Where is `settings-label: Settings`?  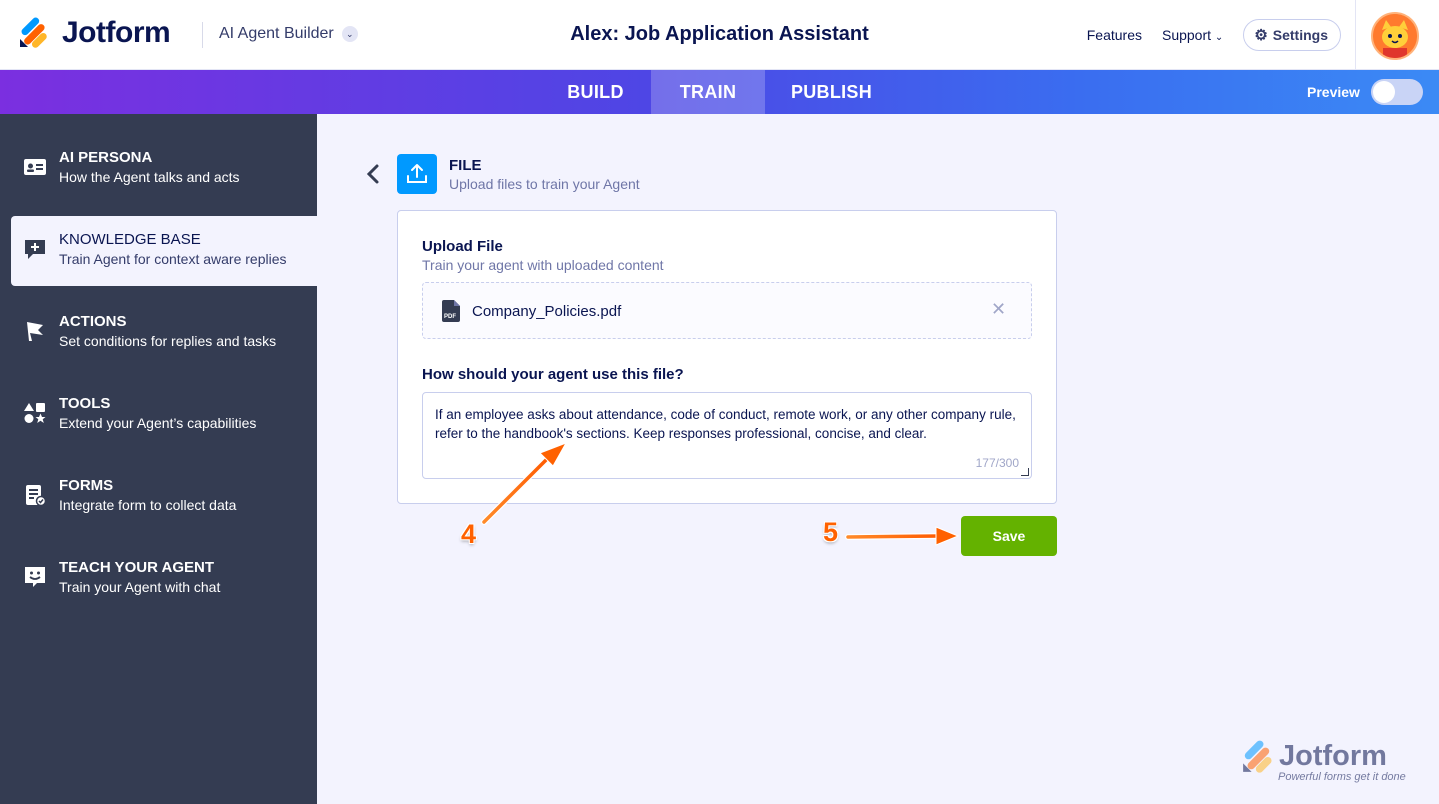 settings-label: Settings is located at coordinates (1300, 35).